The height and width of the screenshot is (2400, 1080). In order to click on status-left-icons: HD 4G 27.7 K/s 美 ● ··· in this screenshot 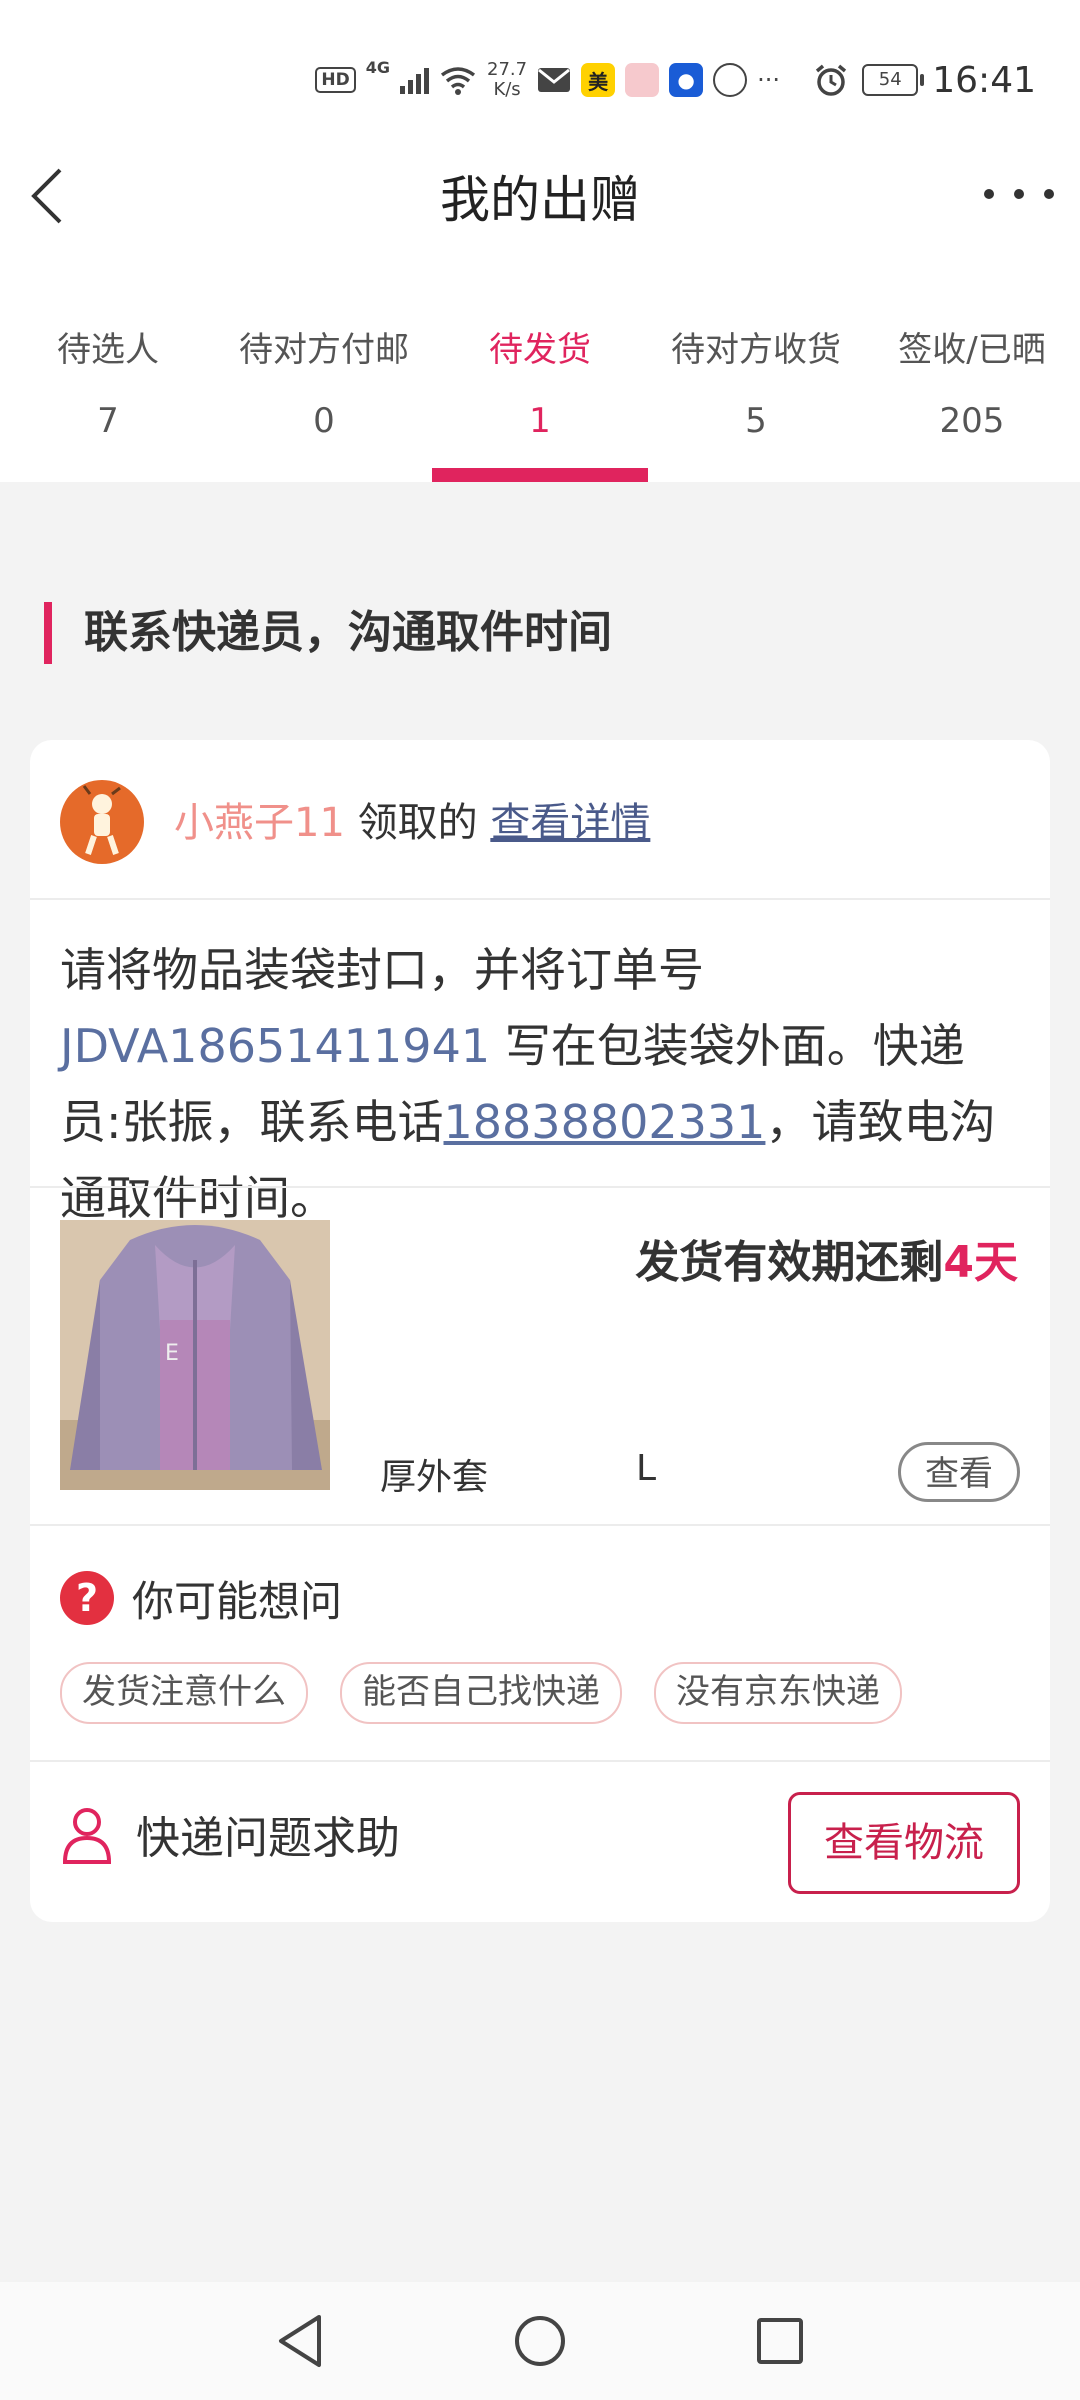, I will do `click(547, 80)`.